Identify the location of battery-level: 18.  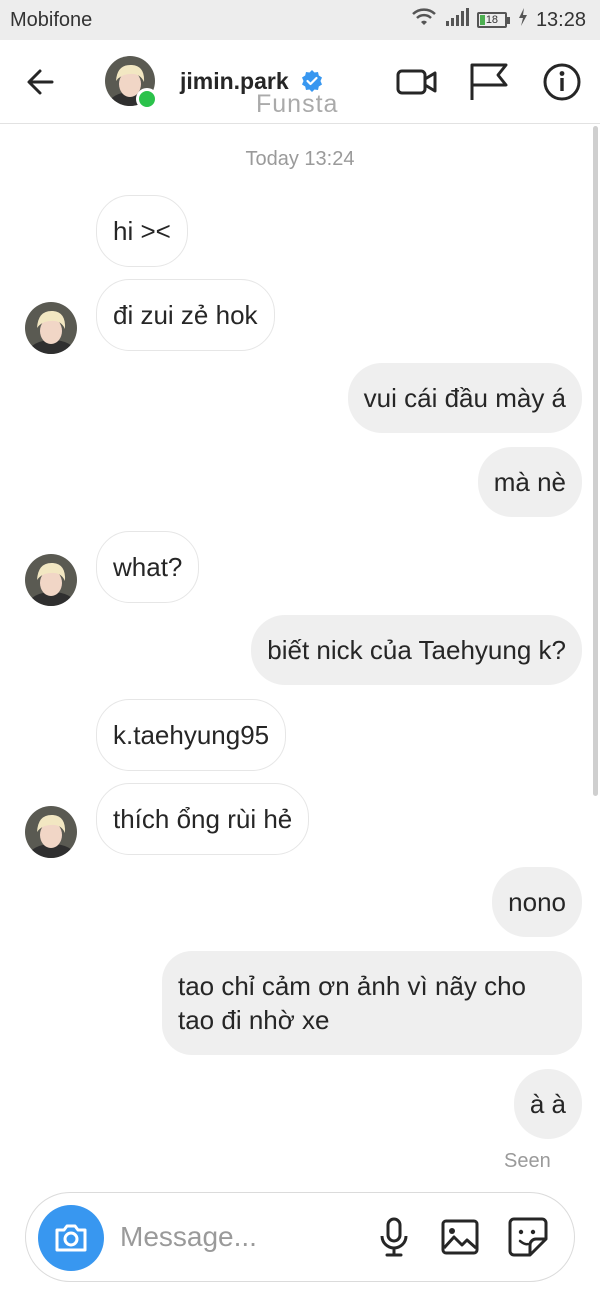
(492, 20).